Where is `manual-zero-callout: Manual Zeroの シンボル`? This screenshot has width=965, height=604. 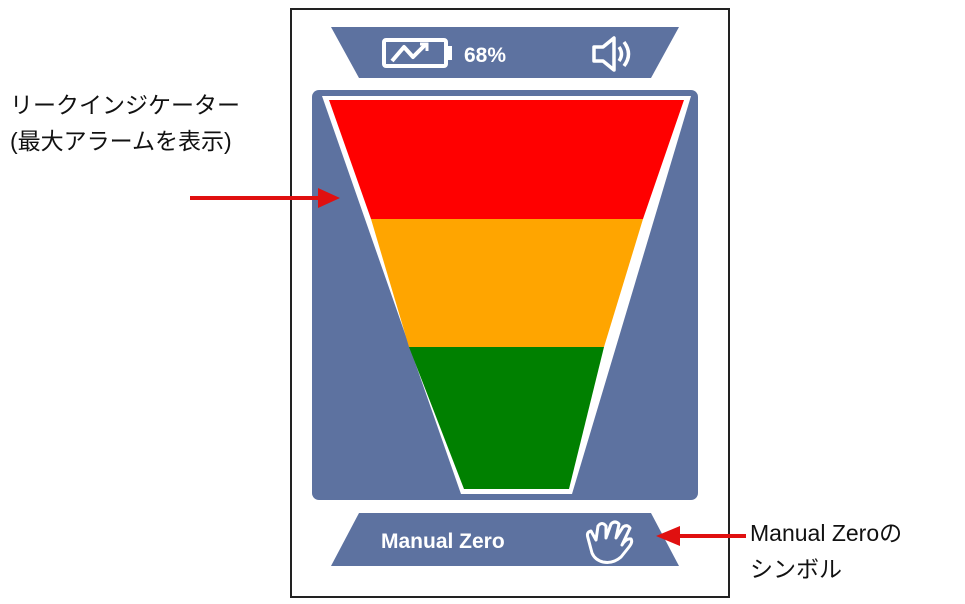 manual-zero-callout: Manual Zeroの シンボル is located at coordinates (826, 551).